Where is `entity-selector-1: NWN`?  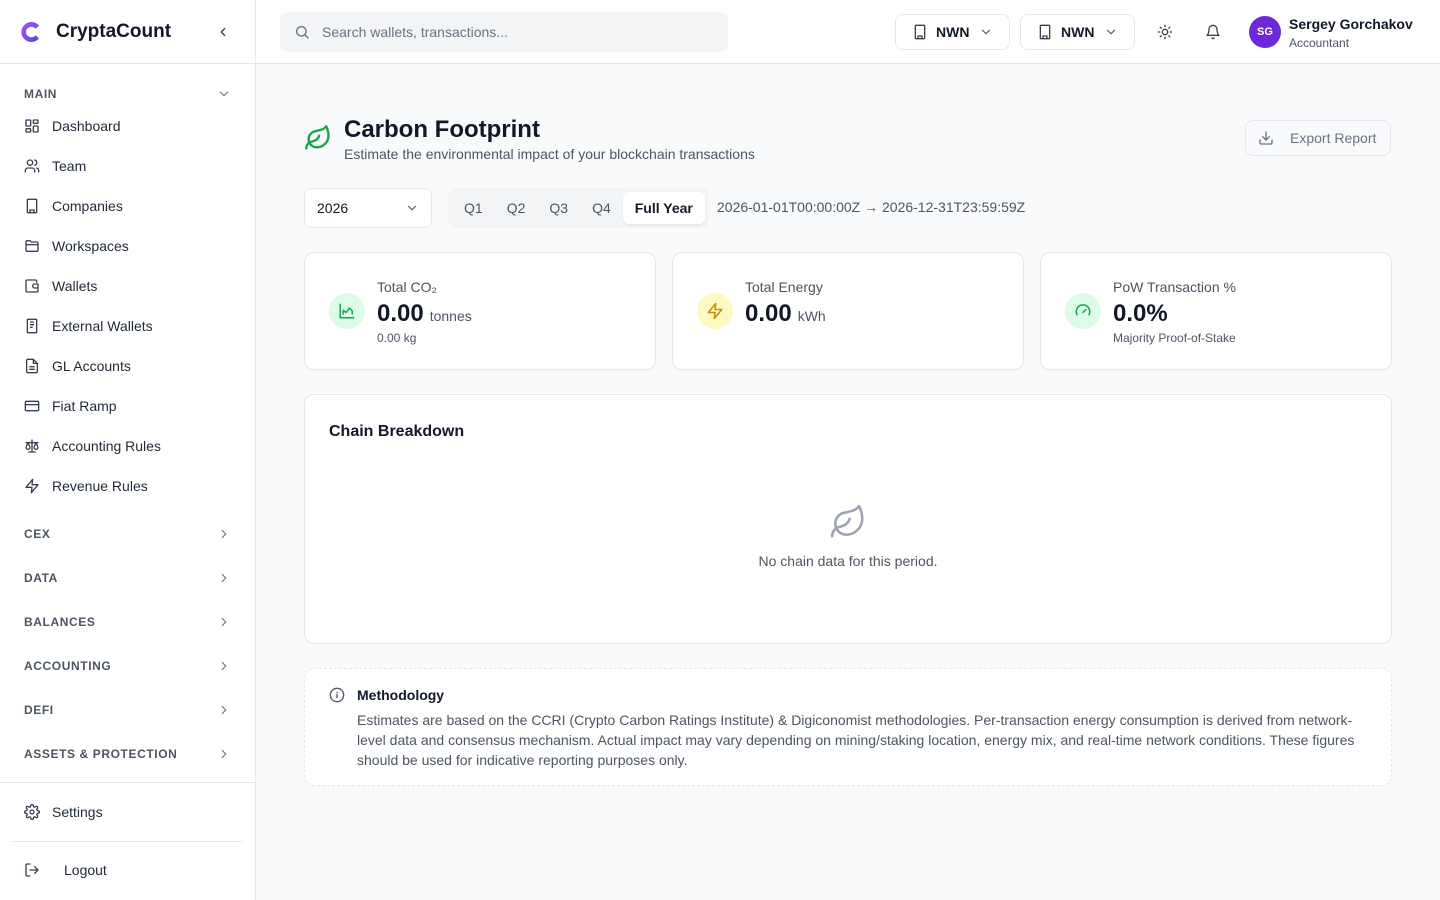 entity-selector-1: NWN is located at coordinates (953, 32).